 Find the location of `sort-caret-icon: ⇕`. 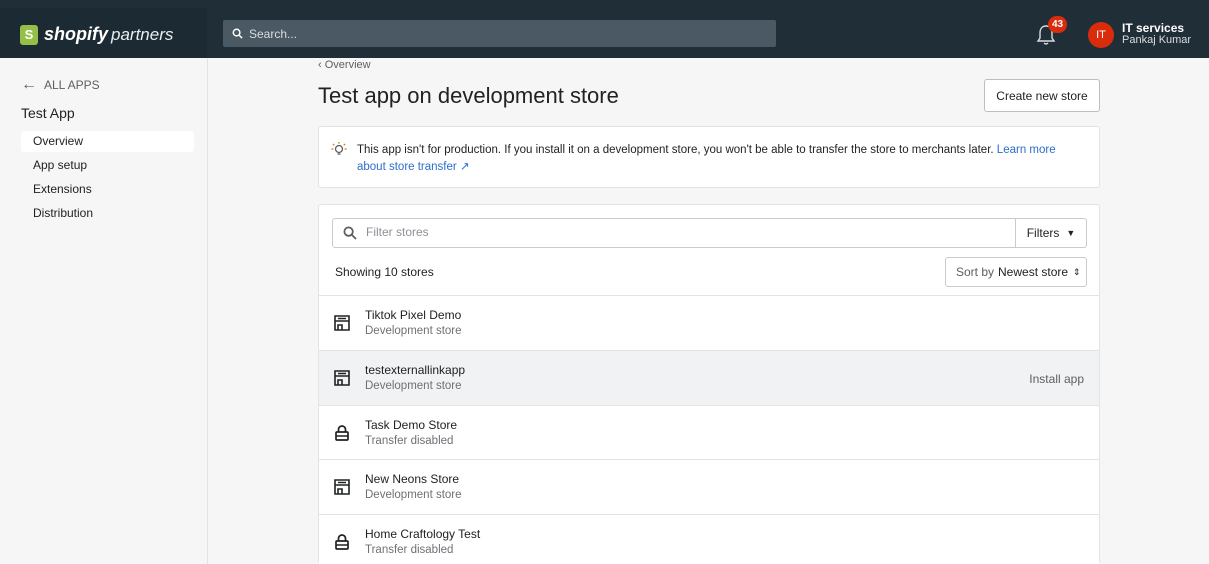

sort-caret-icon: ⇕ is located at coordinates (1077, 271).